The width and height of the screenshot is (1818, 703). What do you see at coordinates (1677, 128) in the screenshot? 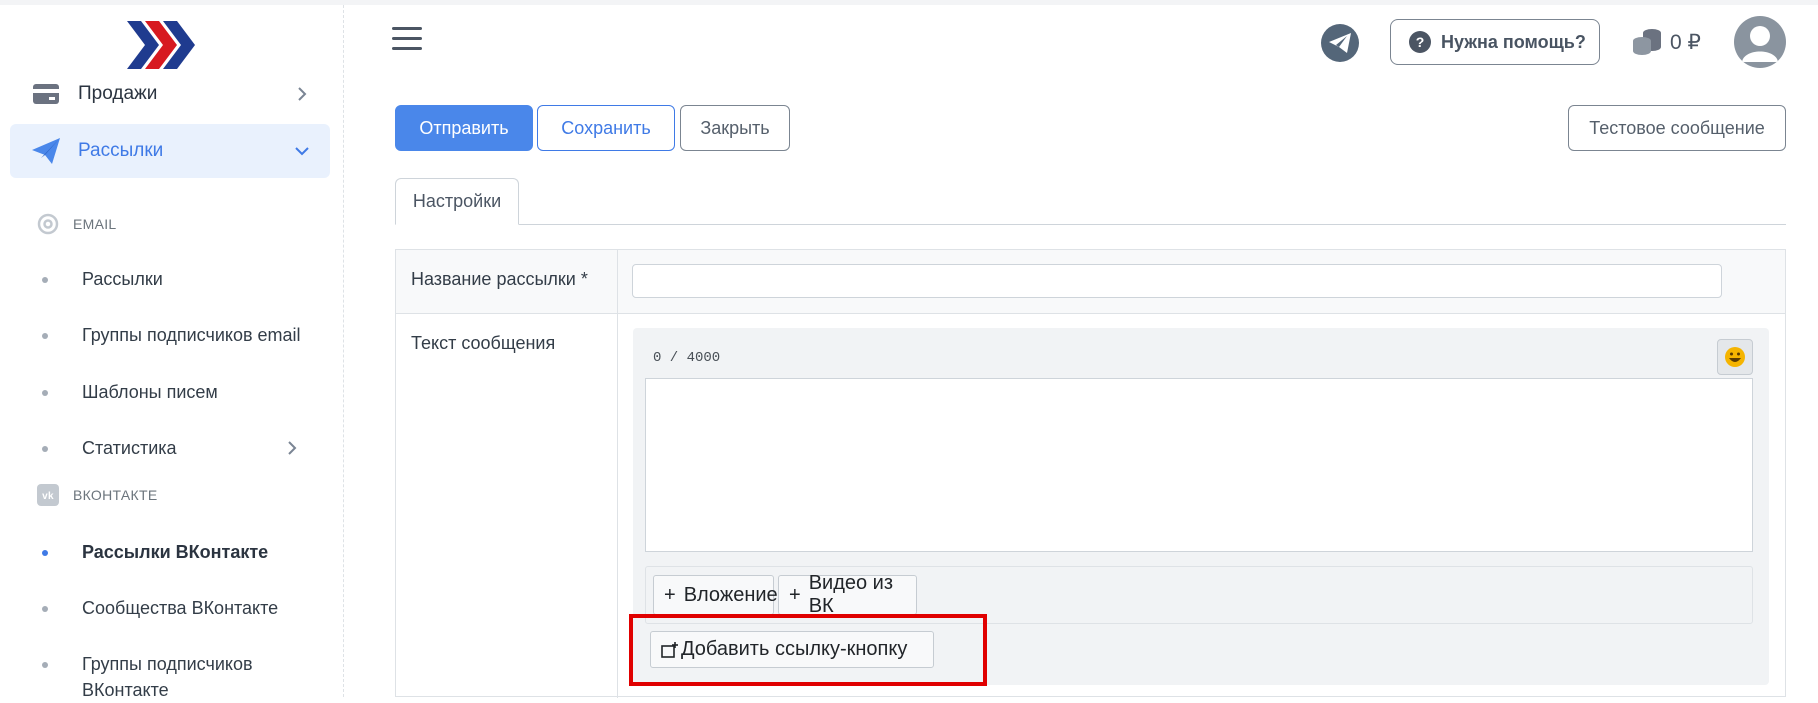
I see `test-message-button: Тестовое сообщение` at bounding box center [1677, 128].